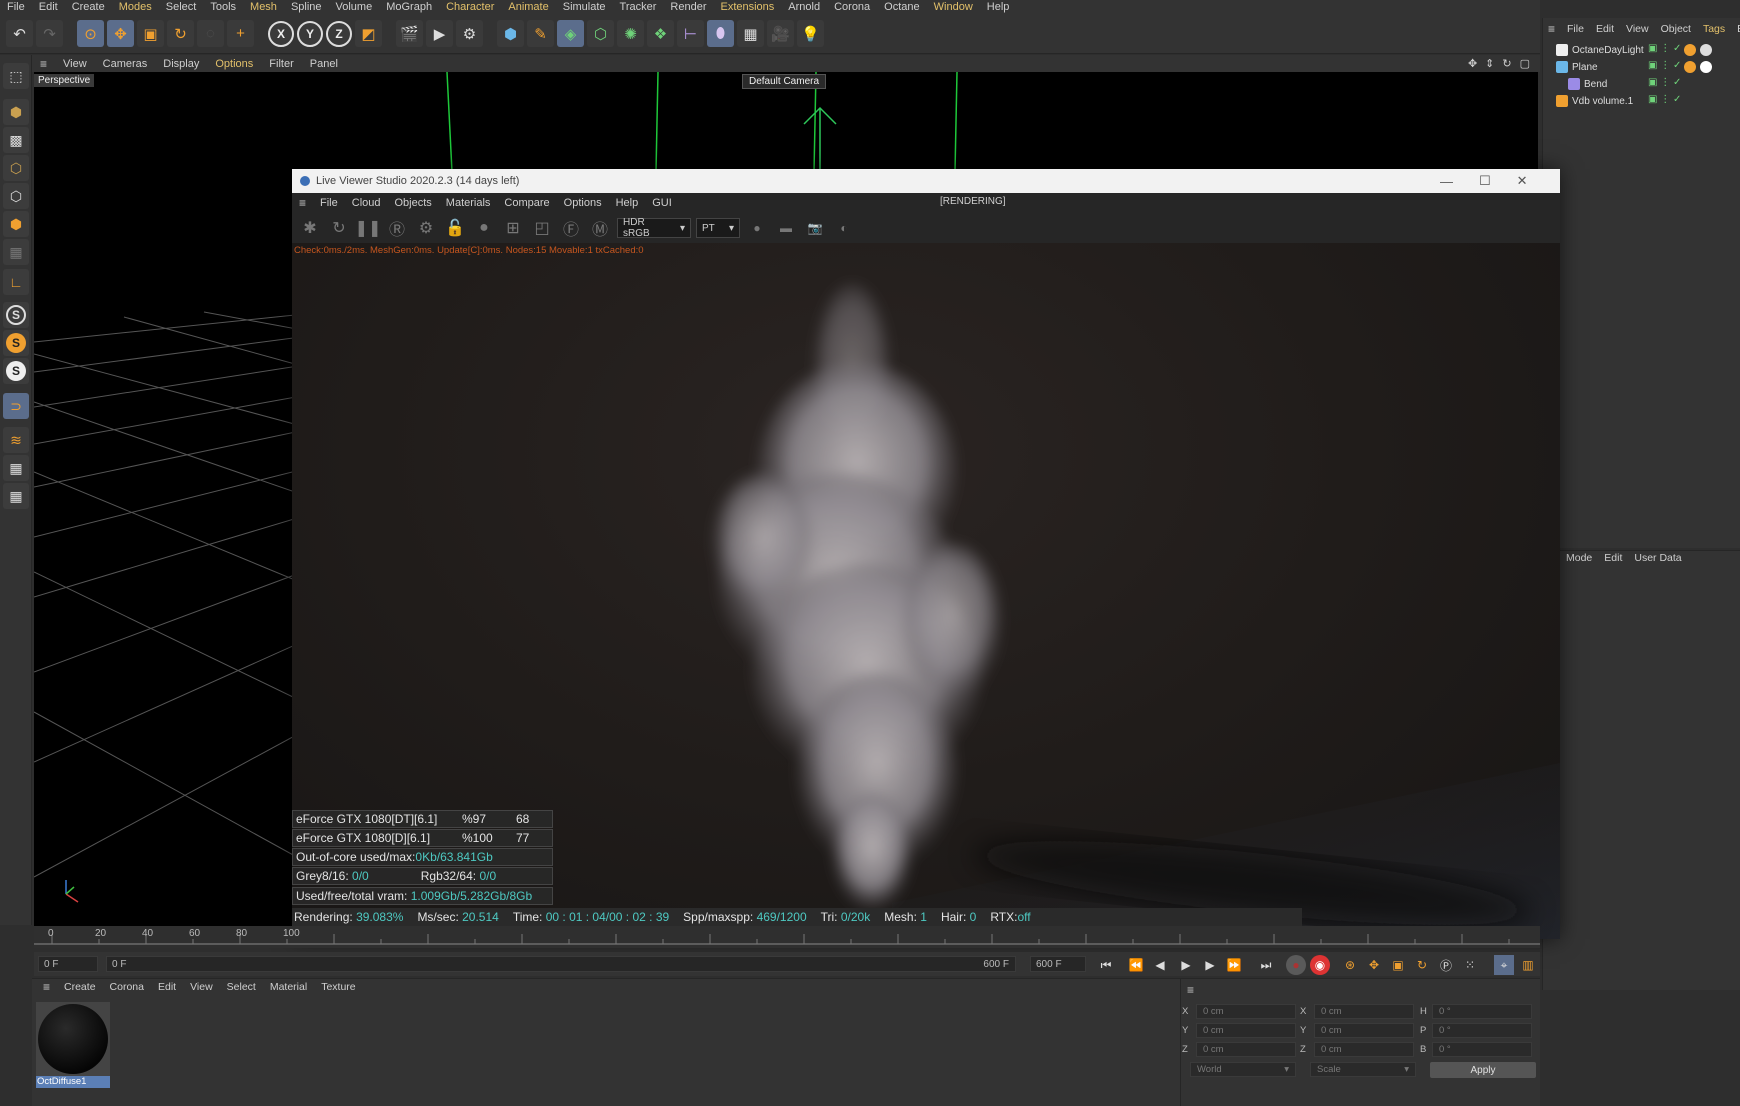  I want to click on hdri-icon: ◐, so click(844, 228).